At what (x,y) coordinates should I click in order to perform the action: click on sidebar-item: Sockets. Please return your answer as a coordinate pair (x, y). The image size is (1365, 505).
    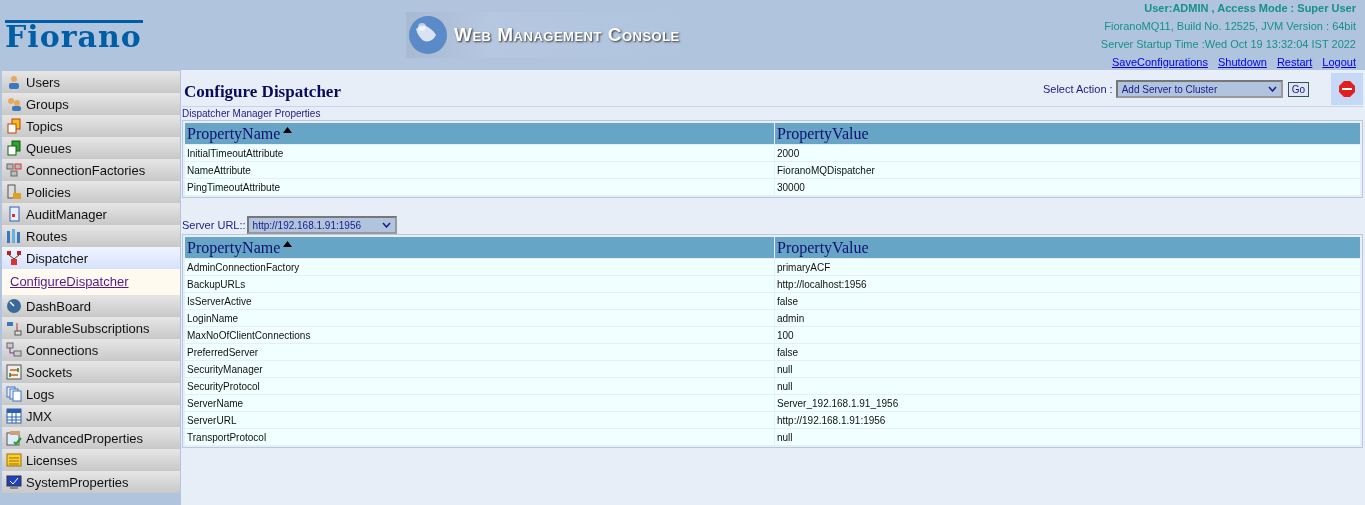
    Looking at the image, I should click on (91, 372).